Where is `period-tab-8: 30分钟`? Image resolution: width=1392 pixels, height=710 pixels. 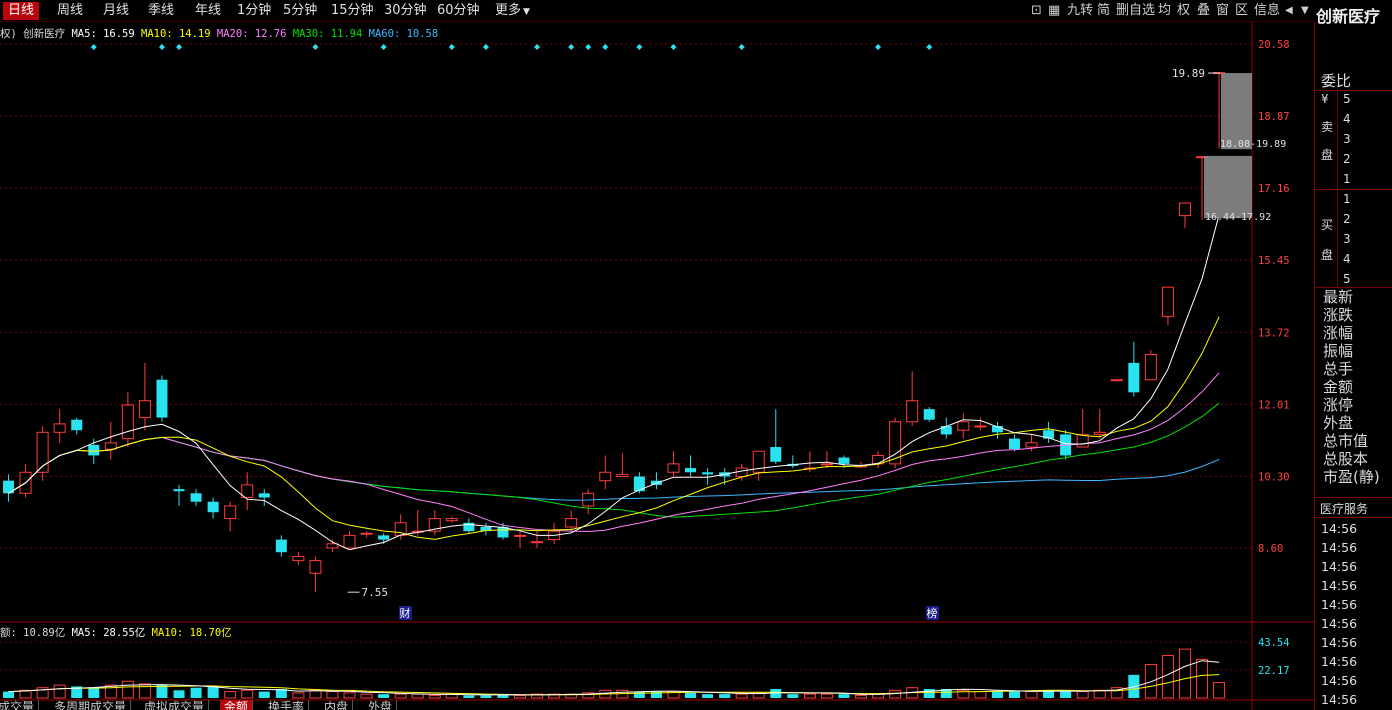 period-tab-8: 30分钟 is located at coordinates (405, 11).